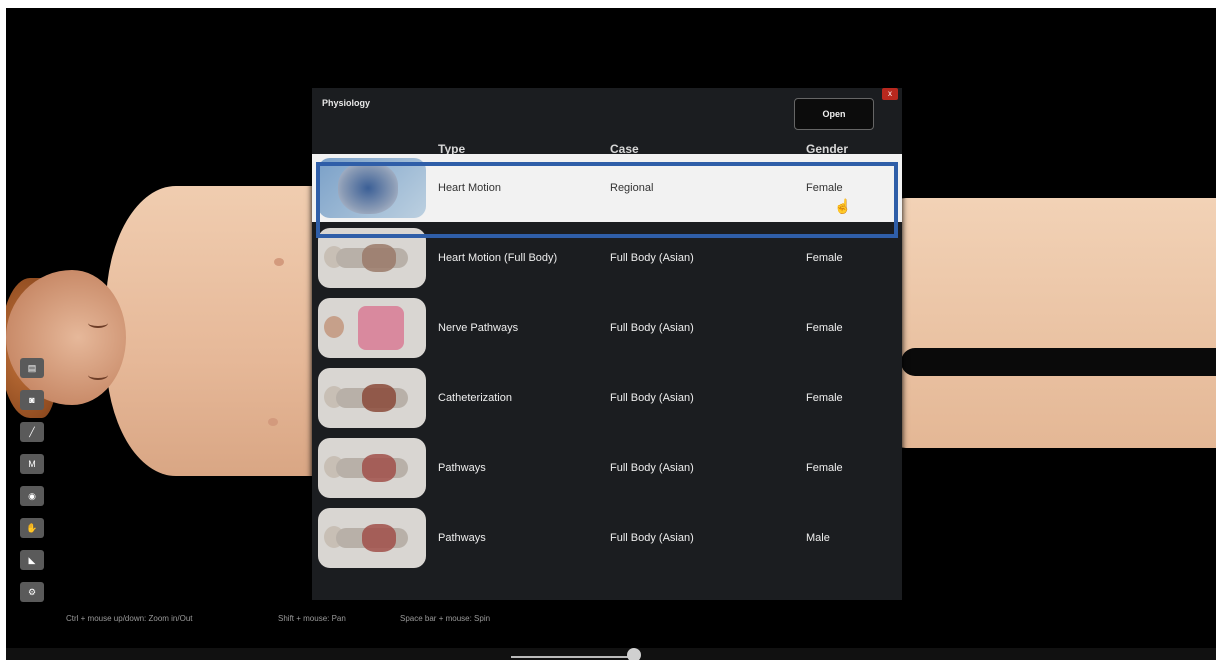 The width and height of the screenshot is (1219, 660). Describe the element at coordinates (32, 464) in the screenshot. I see `measure-icon: M` at that location.